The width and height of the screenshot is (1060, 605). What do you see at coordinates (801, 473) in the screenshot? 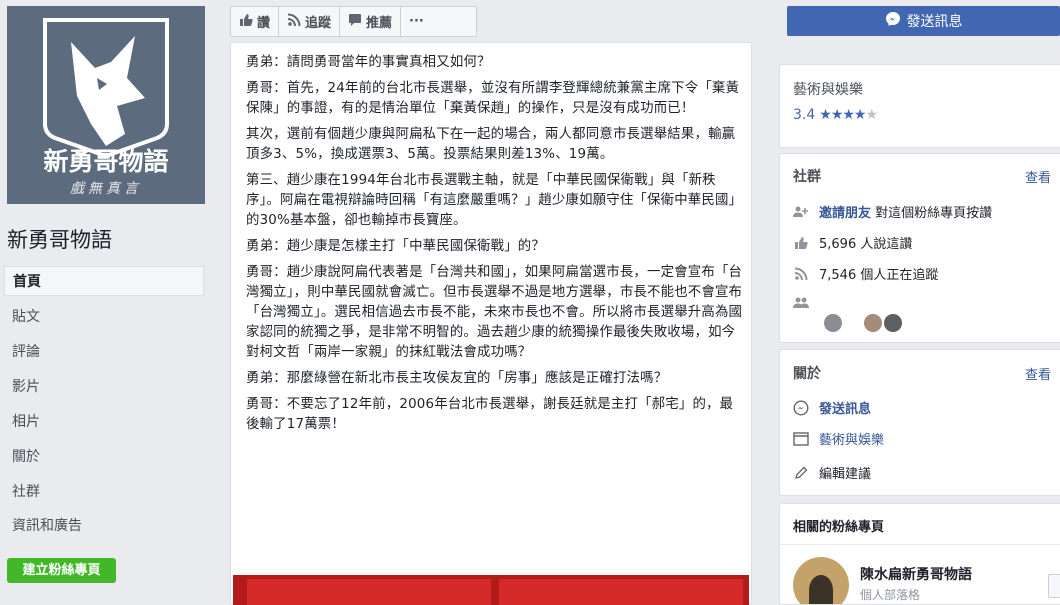
I see `pencil-icon` at bounding box center [801, 473].